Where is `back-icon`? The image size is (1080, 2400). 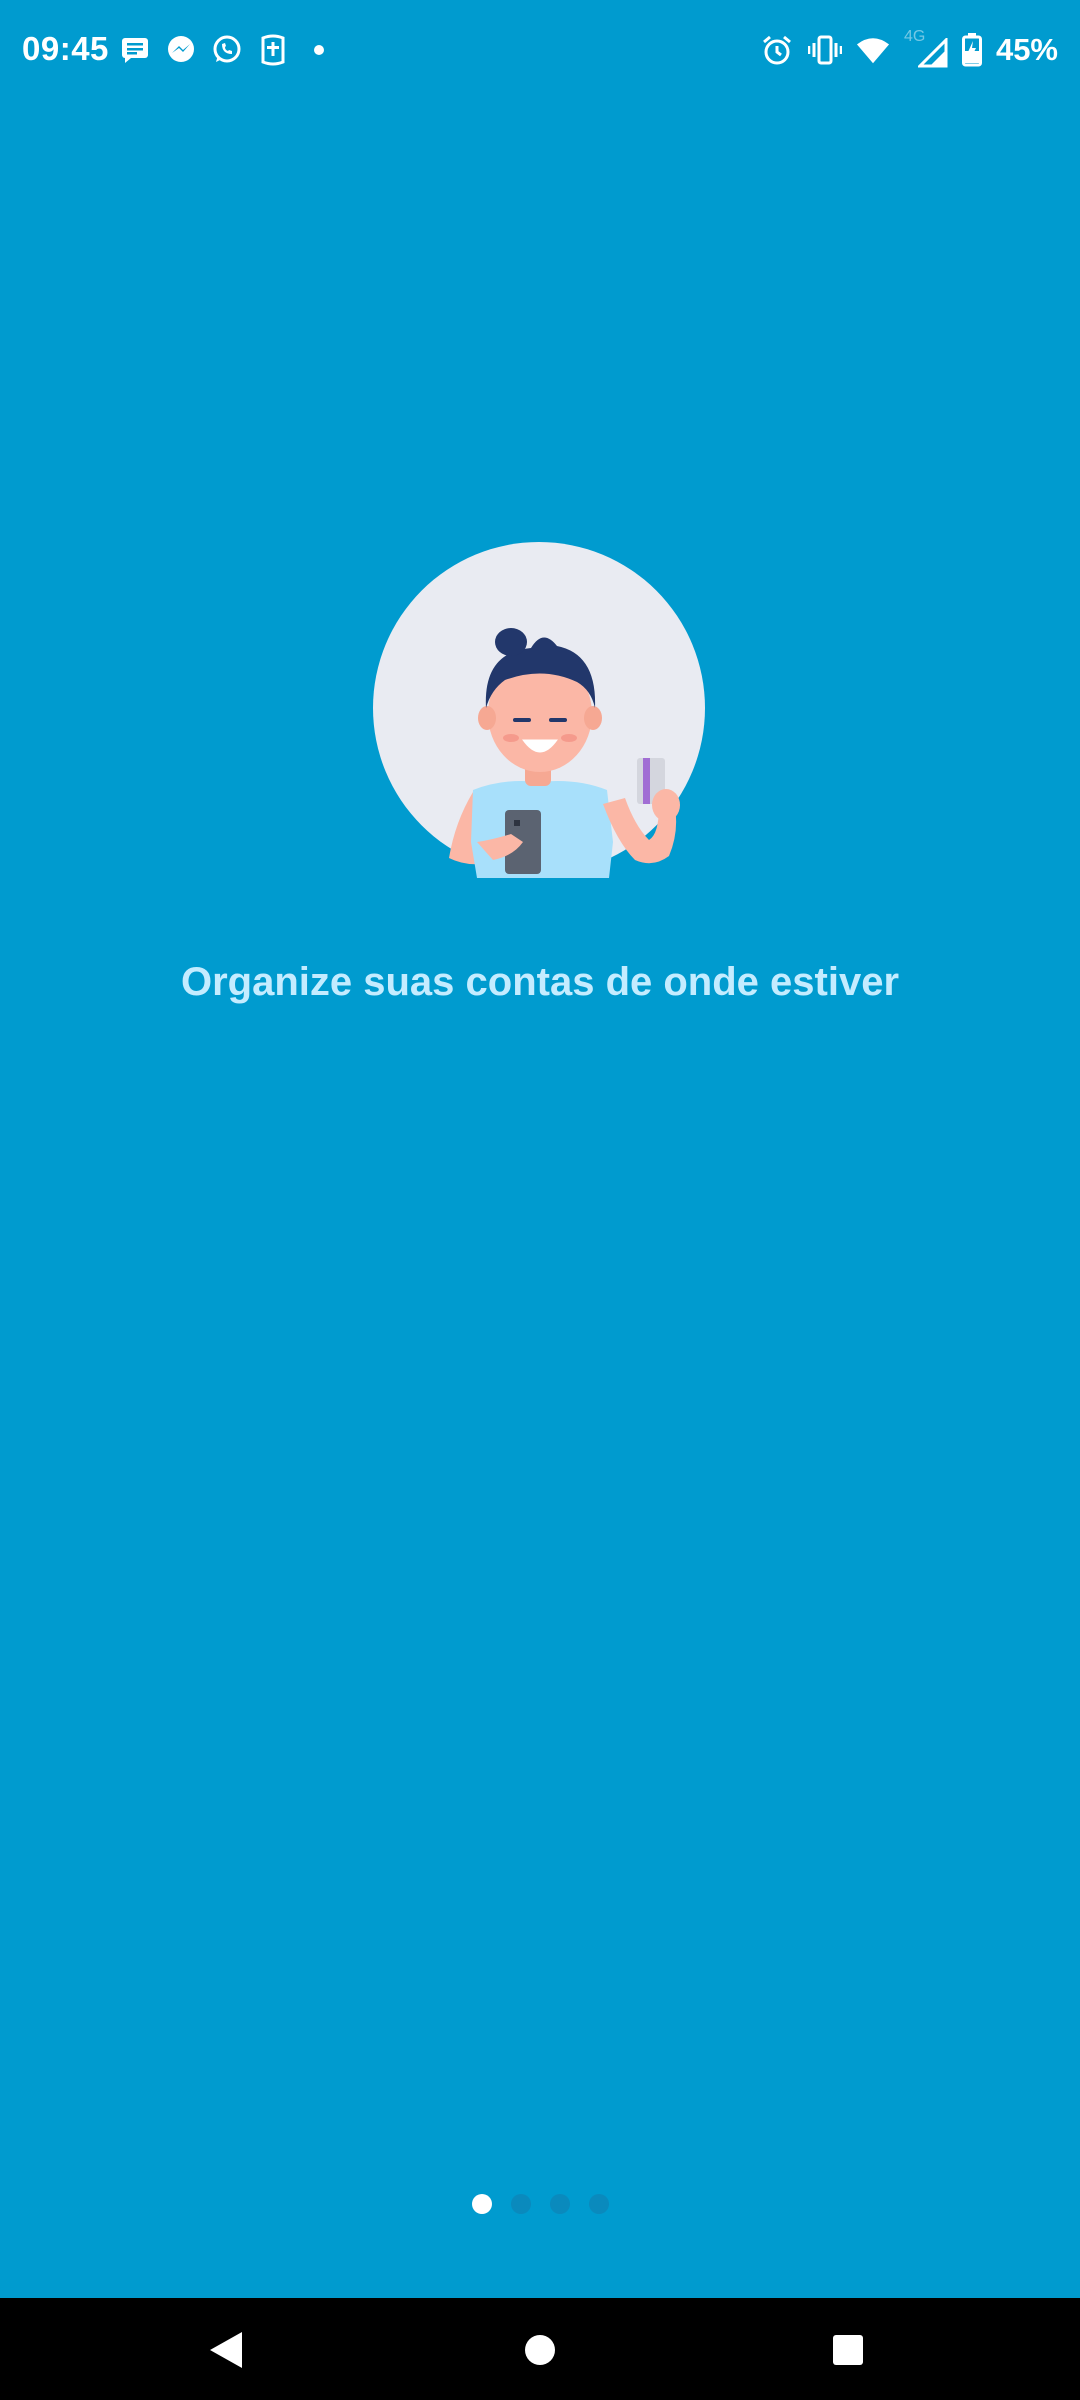 back-icon is located at coordinates (226, 2350).